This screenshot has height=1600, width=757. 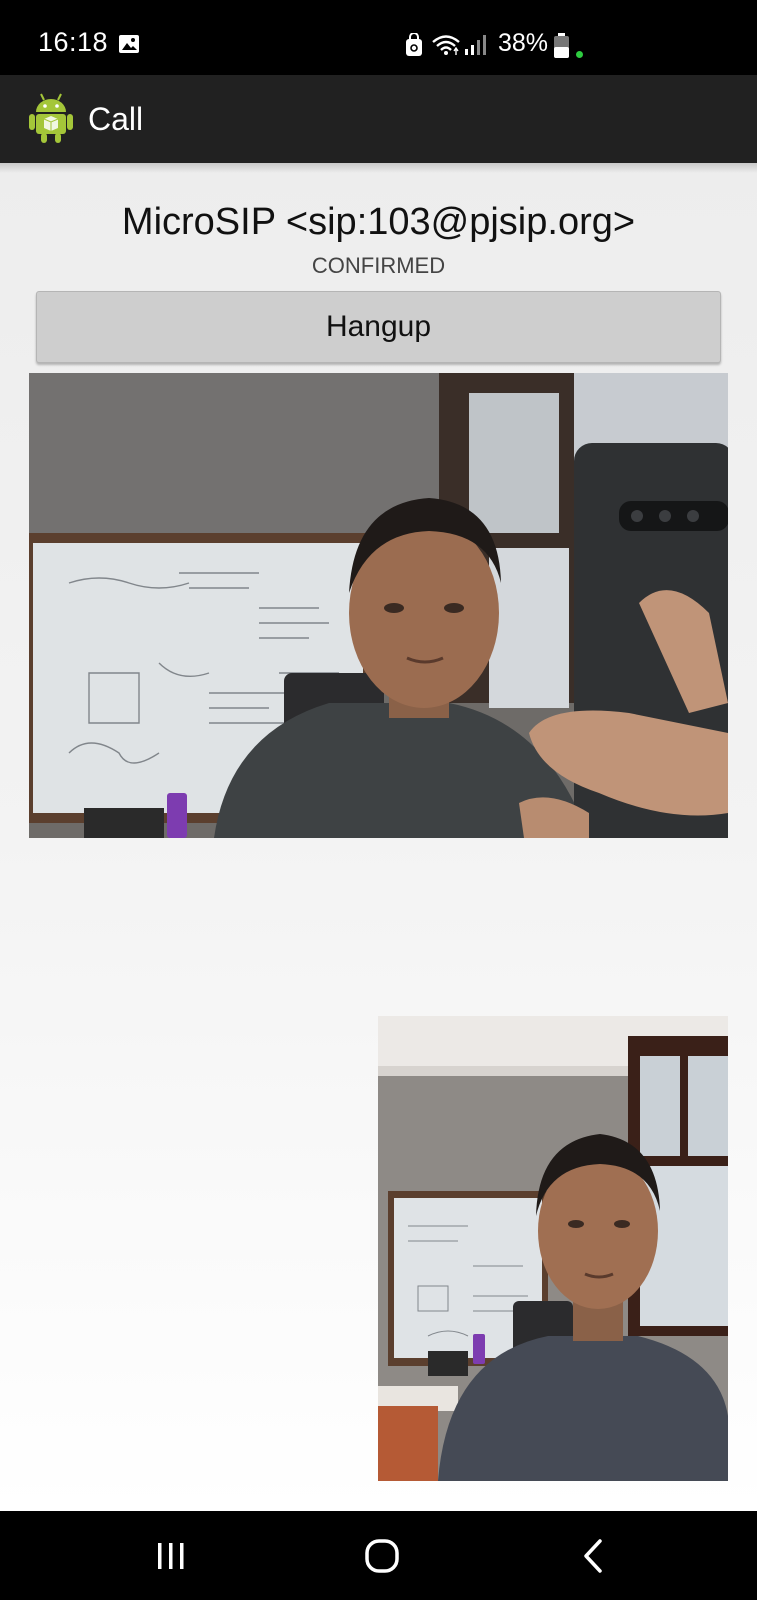 What do you see at coordinates (116, 119) in the screenshot?
I see `action-bar-title: Call` at bounding box center [116, 119].